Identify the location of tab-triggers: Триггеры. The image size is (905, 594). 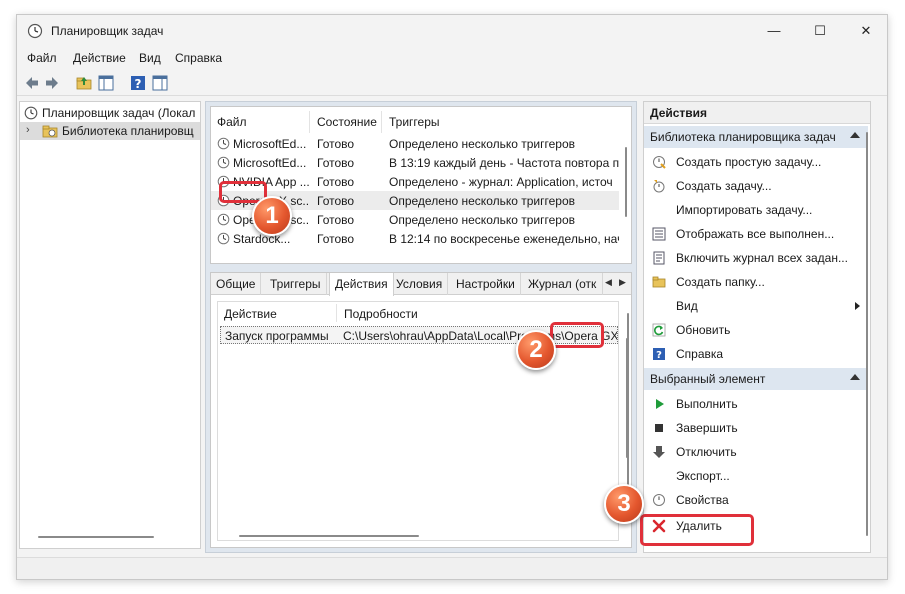
(296, 284).